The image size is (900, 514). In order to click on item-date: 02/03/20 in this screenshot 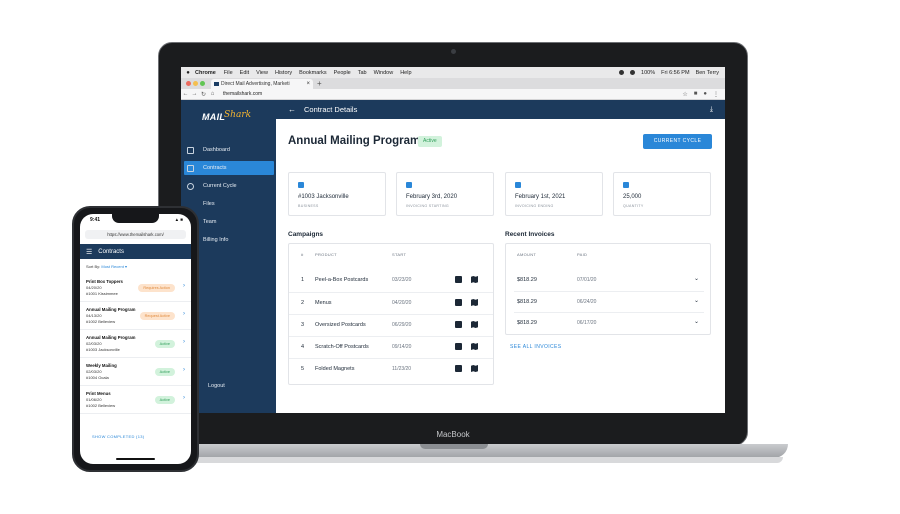, I will do `click(94, 371)`.